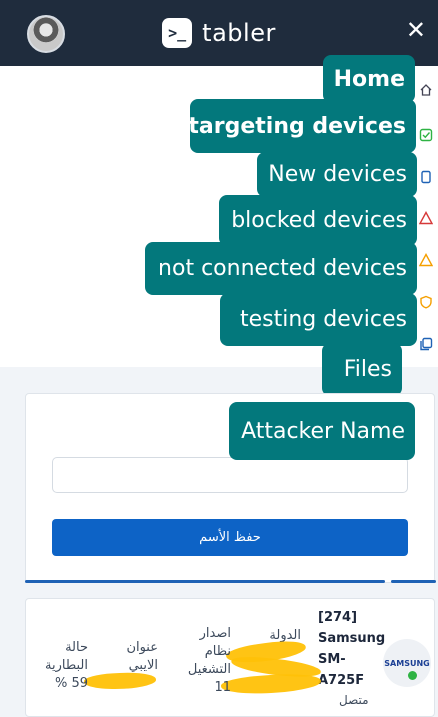 The height and width of the screenshot is (717, 438). I want to click on brand-name: tabler, so click(239, 33).